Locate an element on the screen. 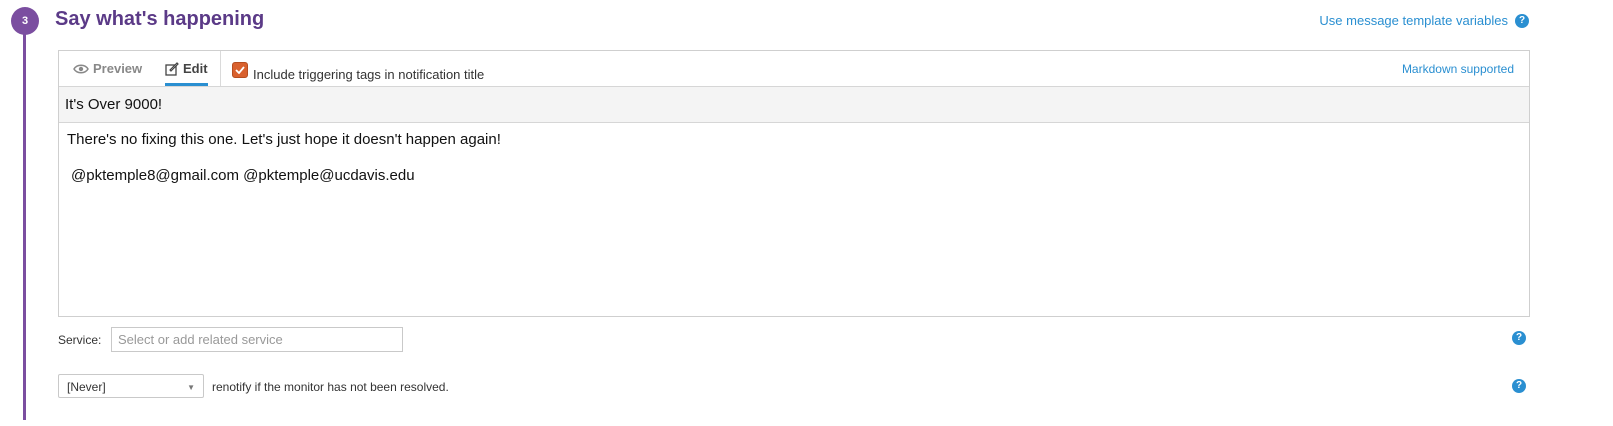  check-icon is located at coordinates (240, 69).